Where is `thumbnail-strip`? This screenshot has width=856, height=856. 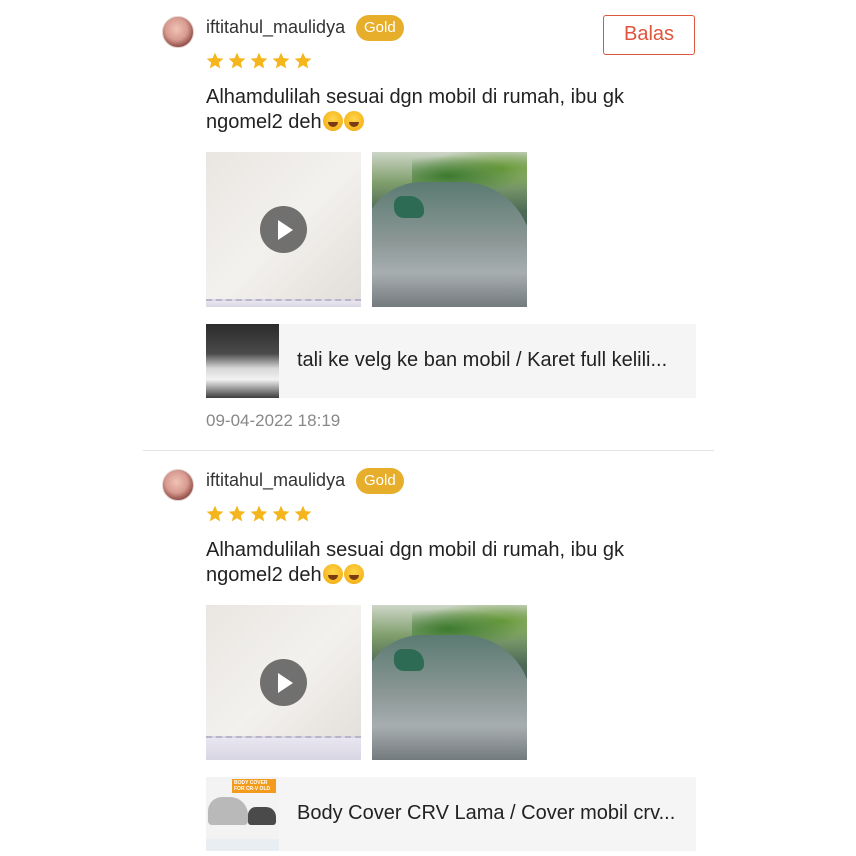 thumbnail-strip is located at coordinates (242, 845).